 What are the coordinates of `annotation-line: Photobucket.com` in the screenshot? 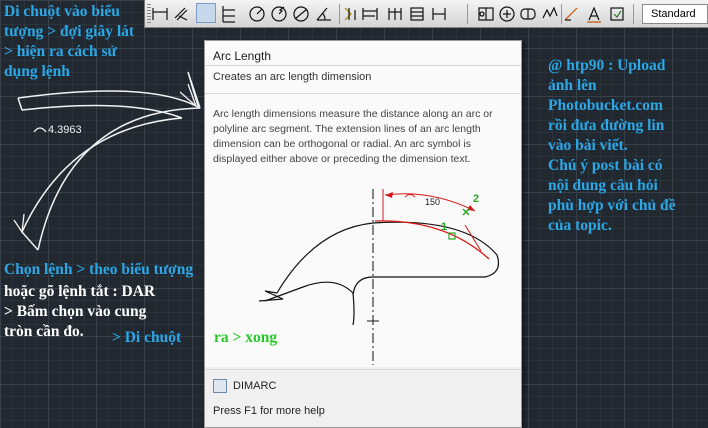 It's located at (605, 105).